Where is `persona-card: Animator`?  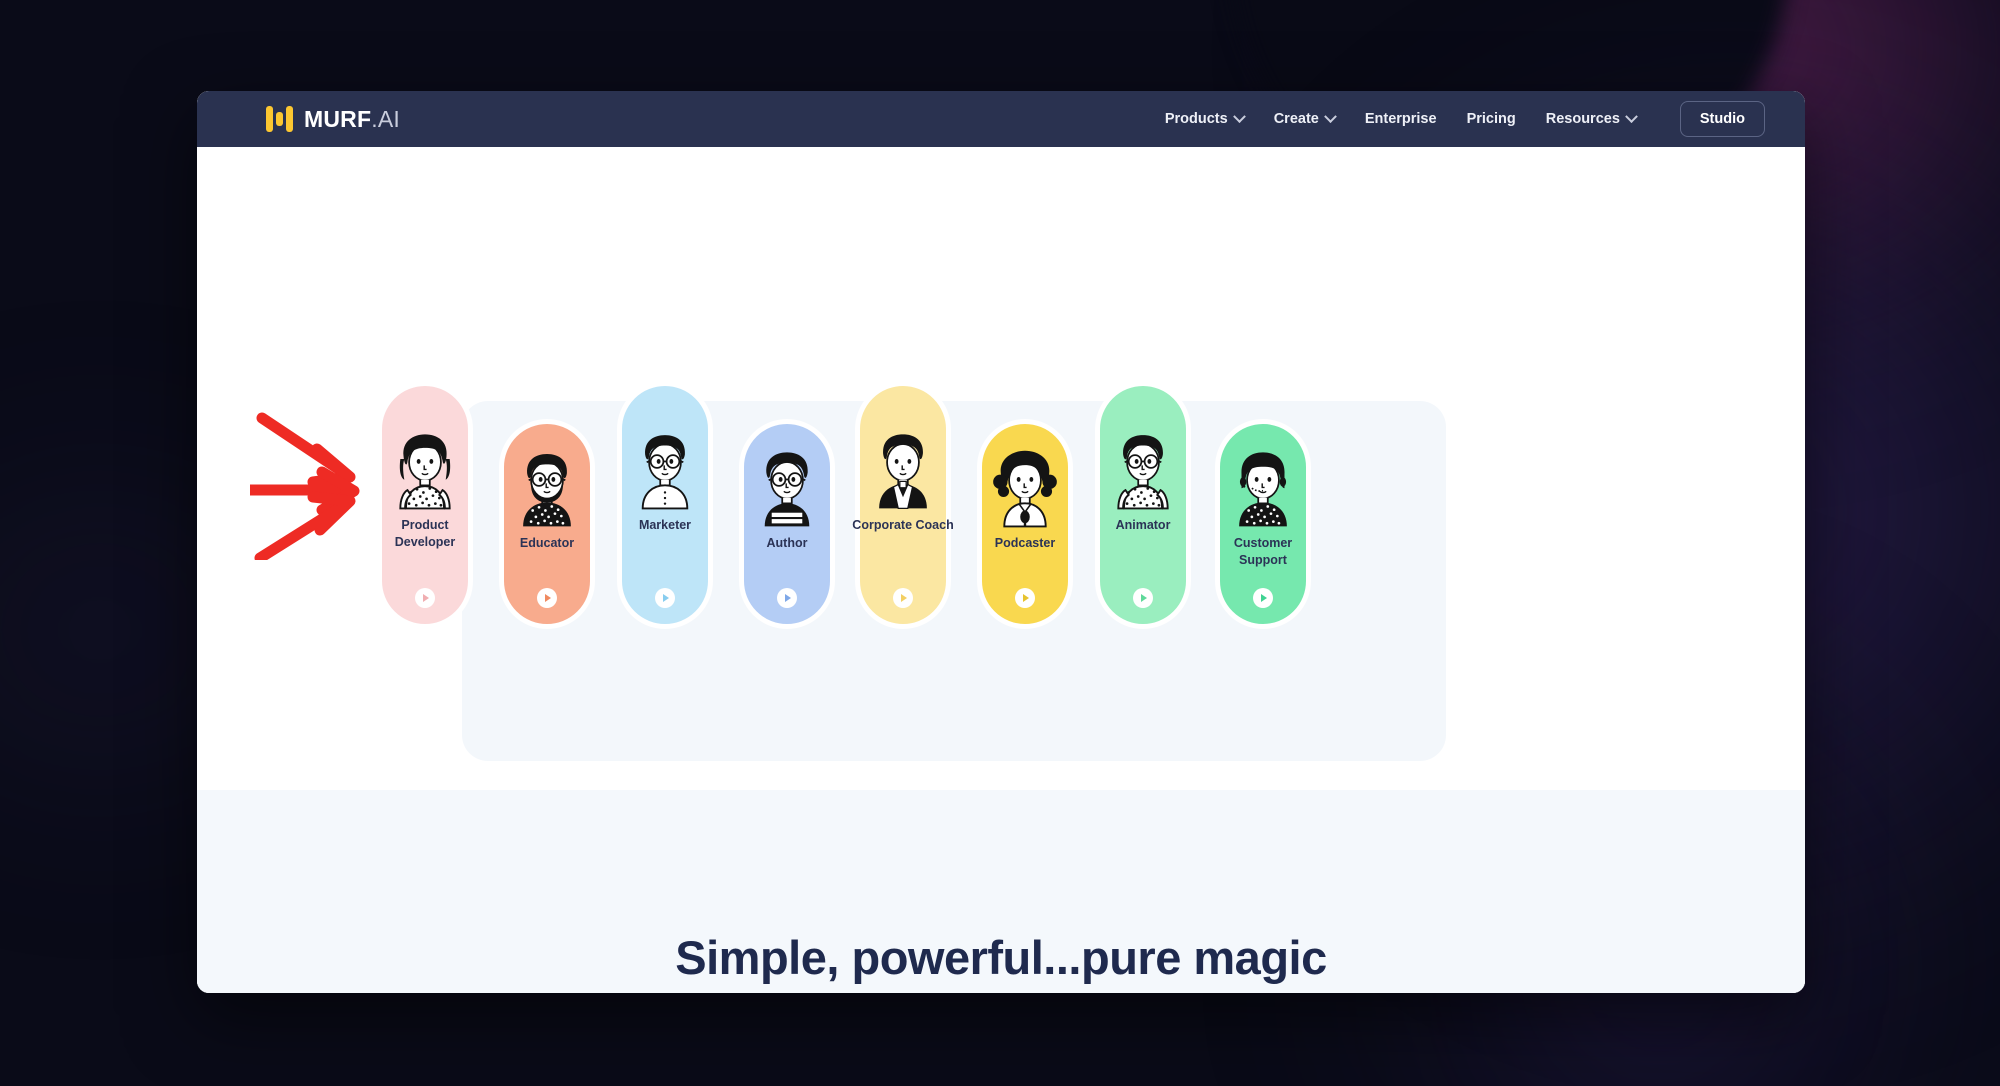
persona-card: Animator is located at coordinates (1143, 505).